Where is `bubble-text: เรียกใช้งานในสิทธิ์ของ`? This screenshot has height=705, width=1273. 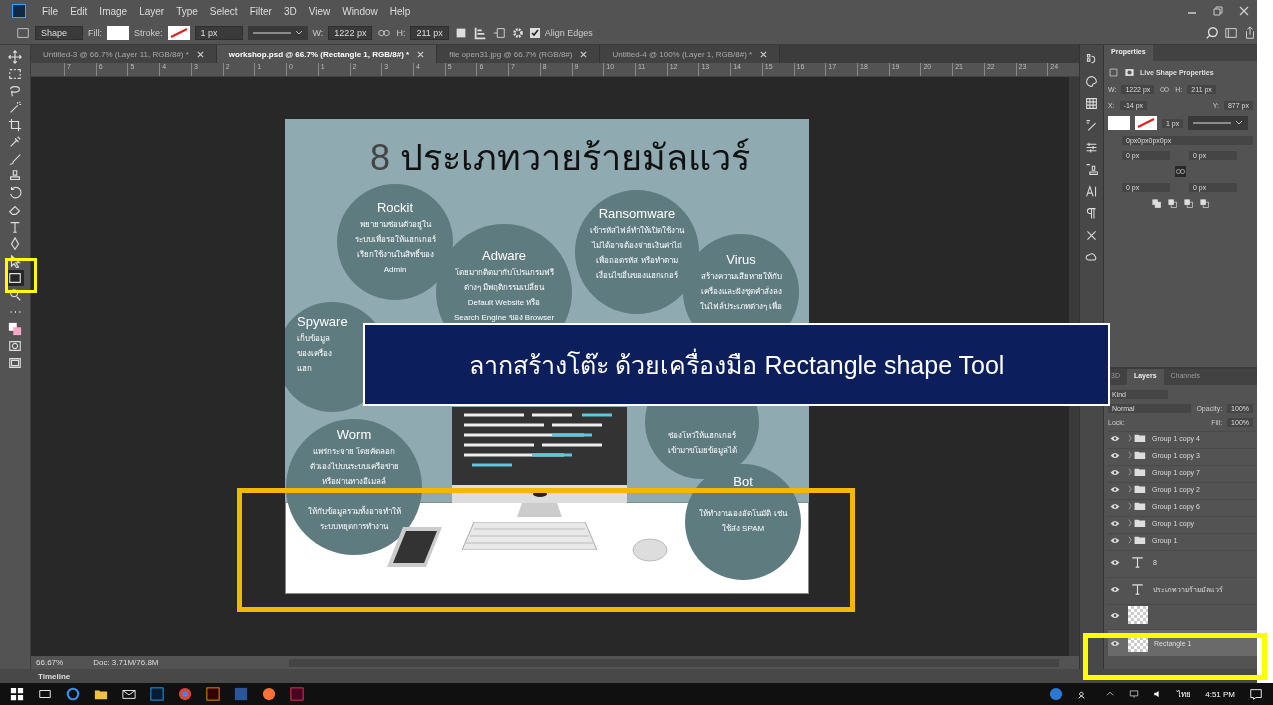
bubble-text: เรียกใช้งานในสิทธิ์ของ is located at coordinates (395, 254).